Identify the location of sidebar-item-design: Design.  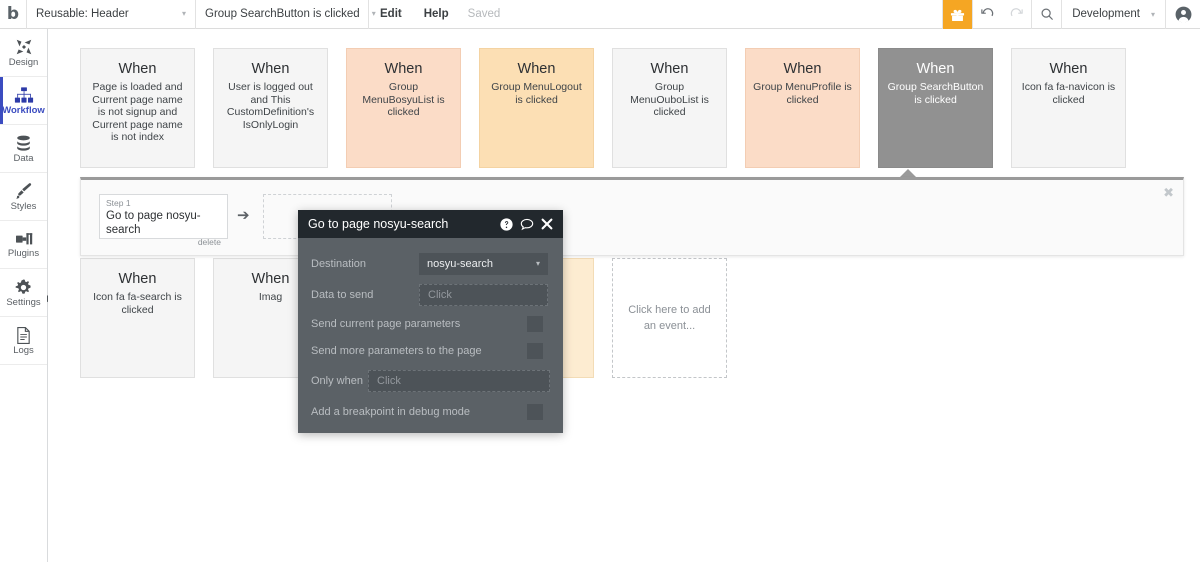
(23, 53).